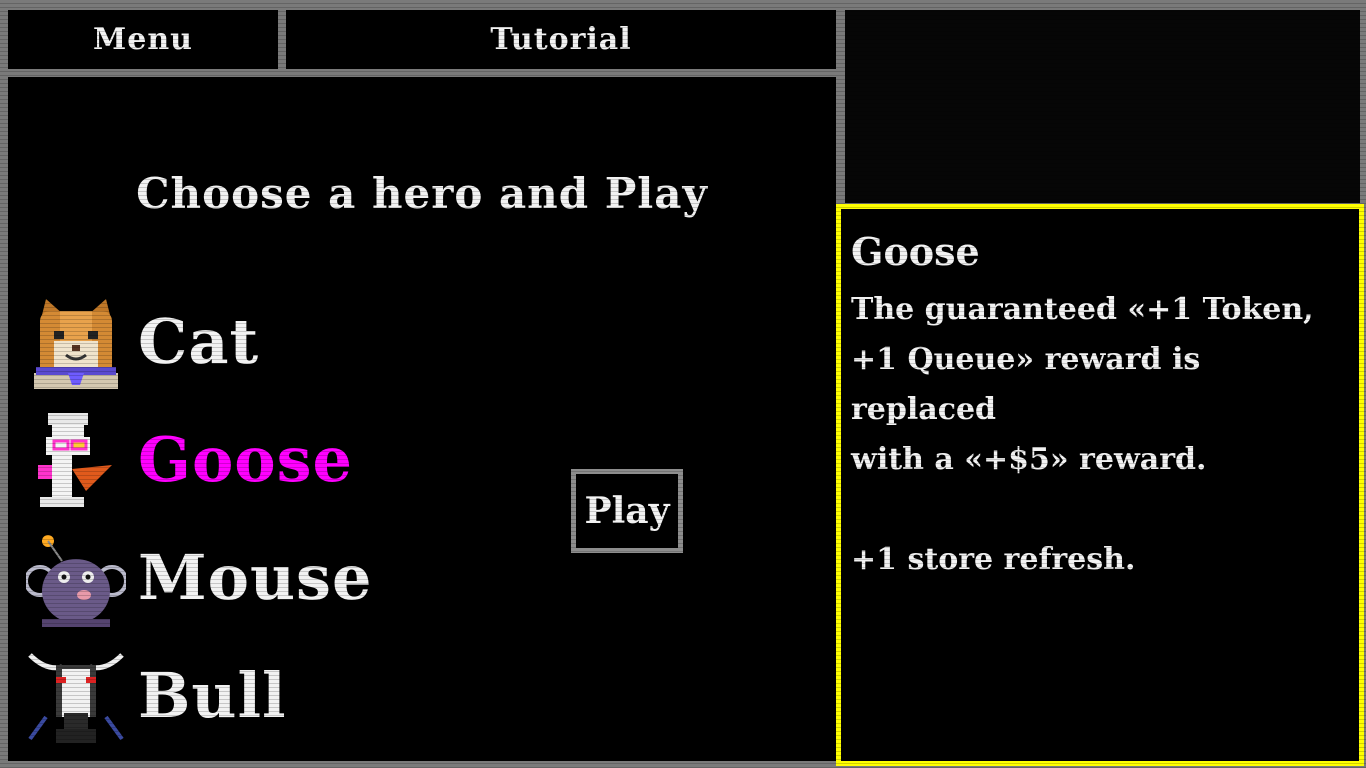 The image size is (1366, 768). Describe the element at coordinates (199, 341) in the screenshot. I see `hero-name: Cat` at that location.